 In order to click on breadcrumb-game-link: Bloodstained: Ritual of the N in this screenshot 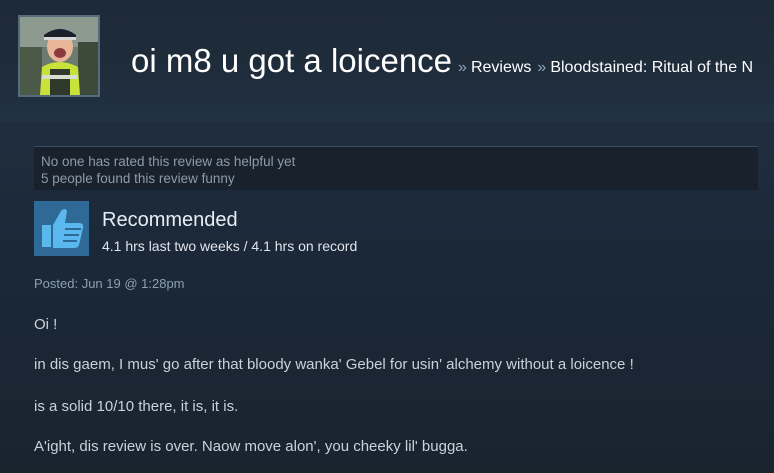, I will do `click(651, 67)`.